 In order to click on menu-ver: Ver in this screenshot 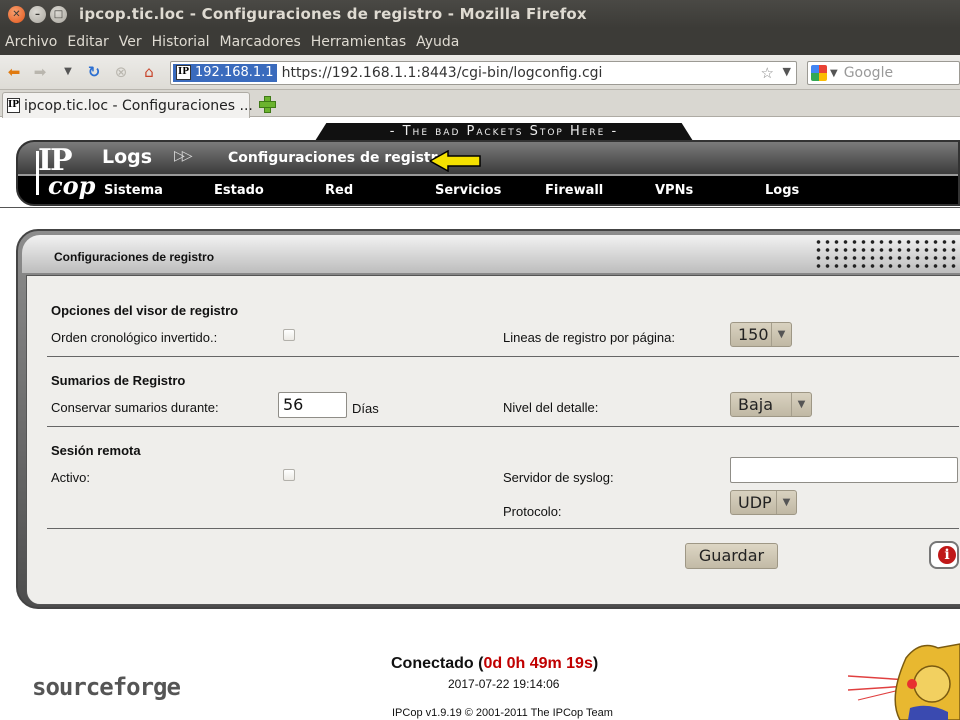, I will do `click(130, 42)`.